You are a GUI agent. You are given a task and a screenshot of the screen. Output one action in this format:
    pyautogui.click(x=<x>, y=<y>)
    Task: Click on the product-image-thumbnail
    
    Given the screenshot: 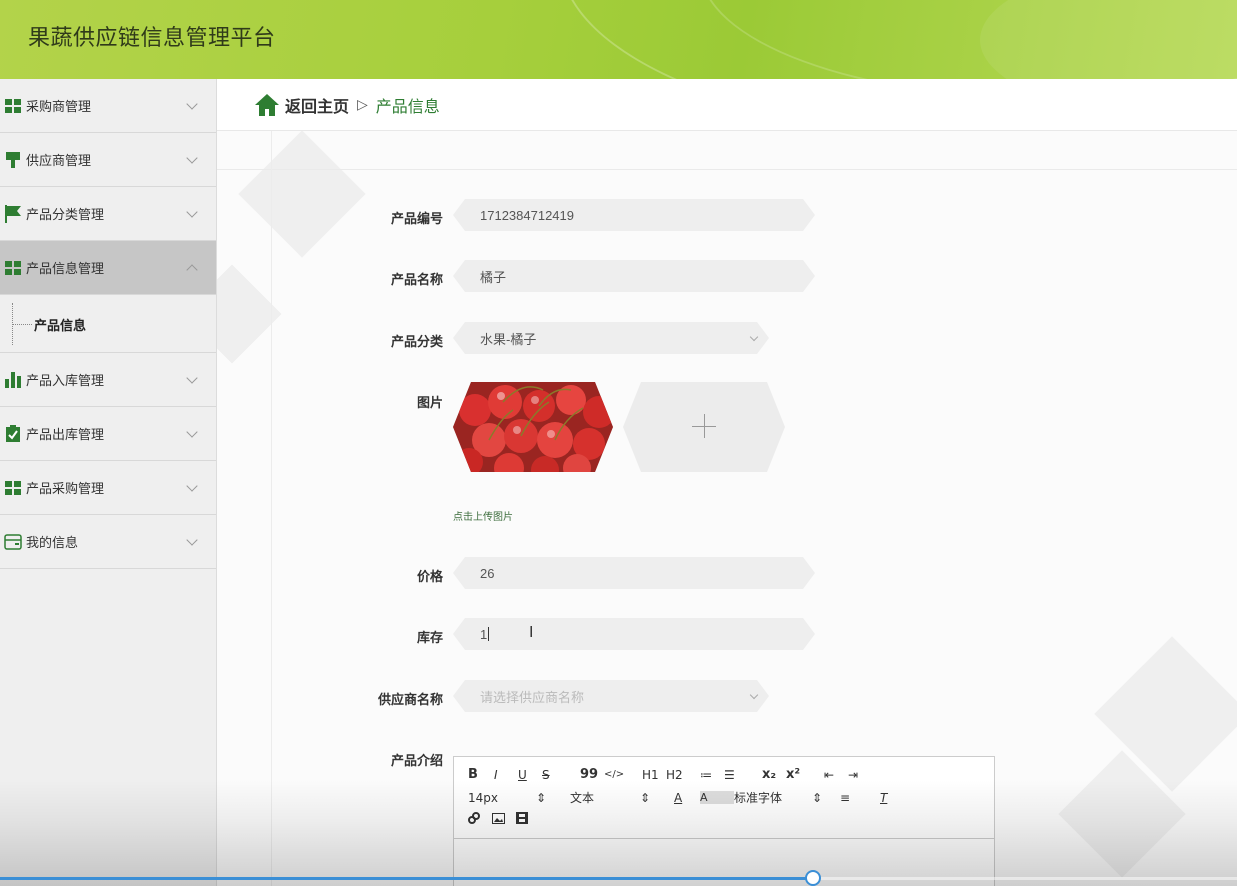 What is the action you would take?
    pyautogui.click(x=533, y=427)
    